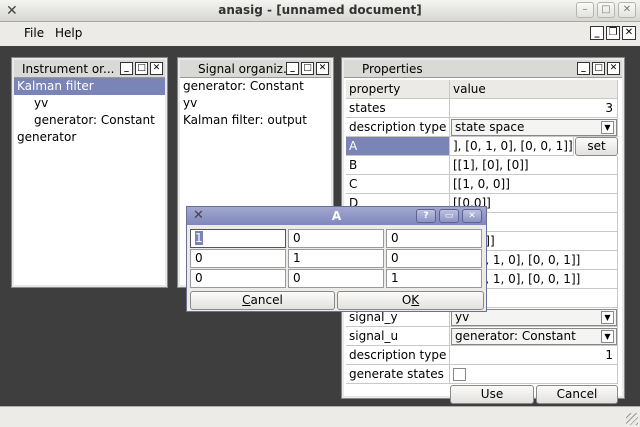 The width and height of the screenshot is (640, 427). I want to click on description-type-select: state space ▼, so click(534, 127).